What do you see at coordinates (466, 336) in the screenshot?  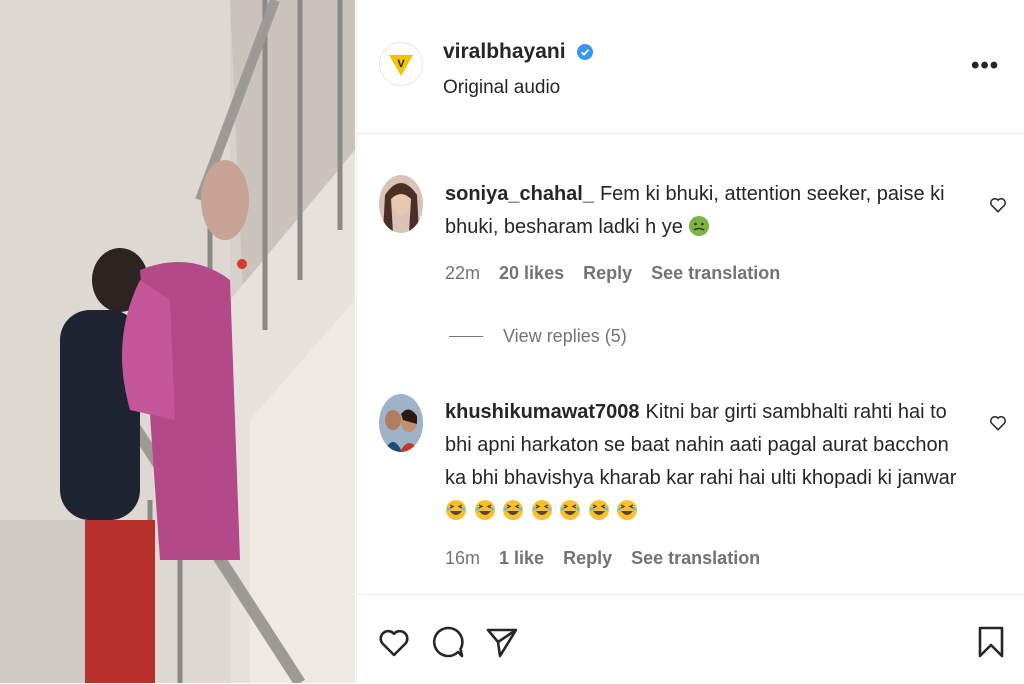 I see `replies-divider-line` at bounding box center [466, 336].